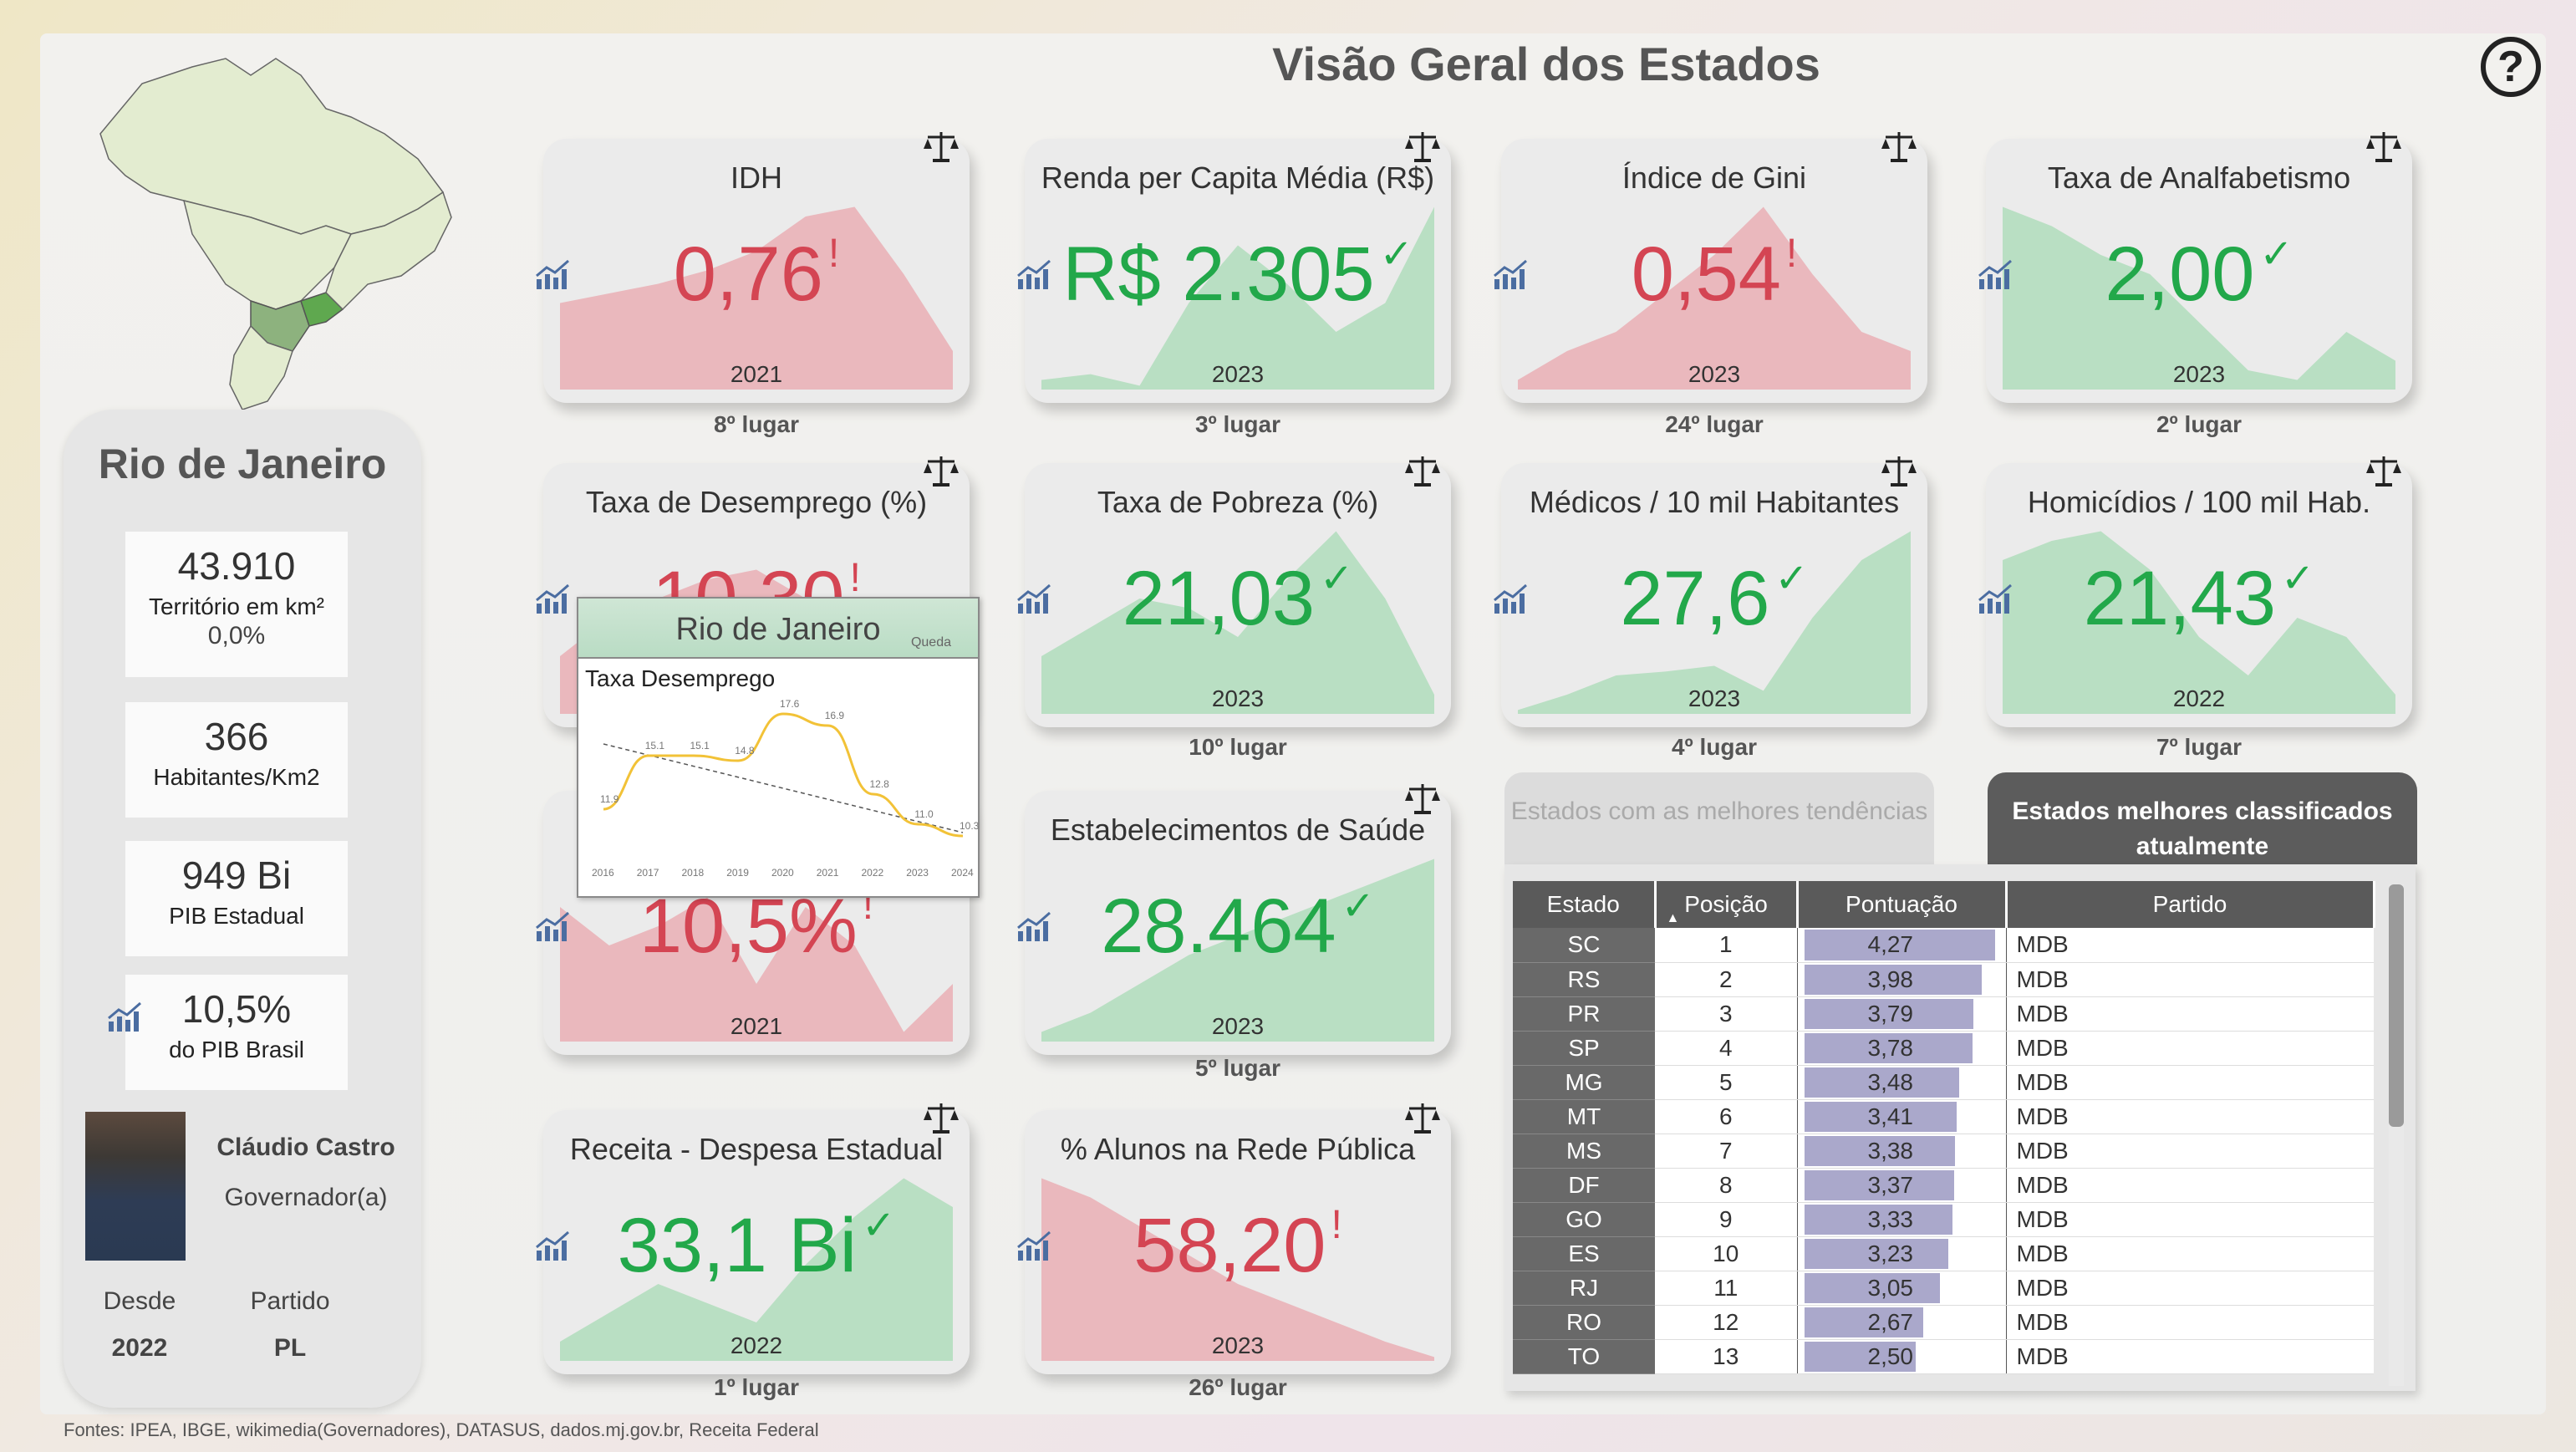 The width and height of the screenshot is (2576, 1452). I want to click on help-icon: ?, so click(2511, 67).